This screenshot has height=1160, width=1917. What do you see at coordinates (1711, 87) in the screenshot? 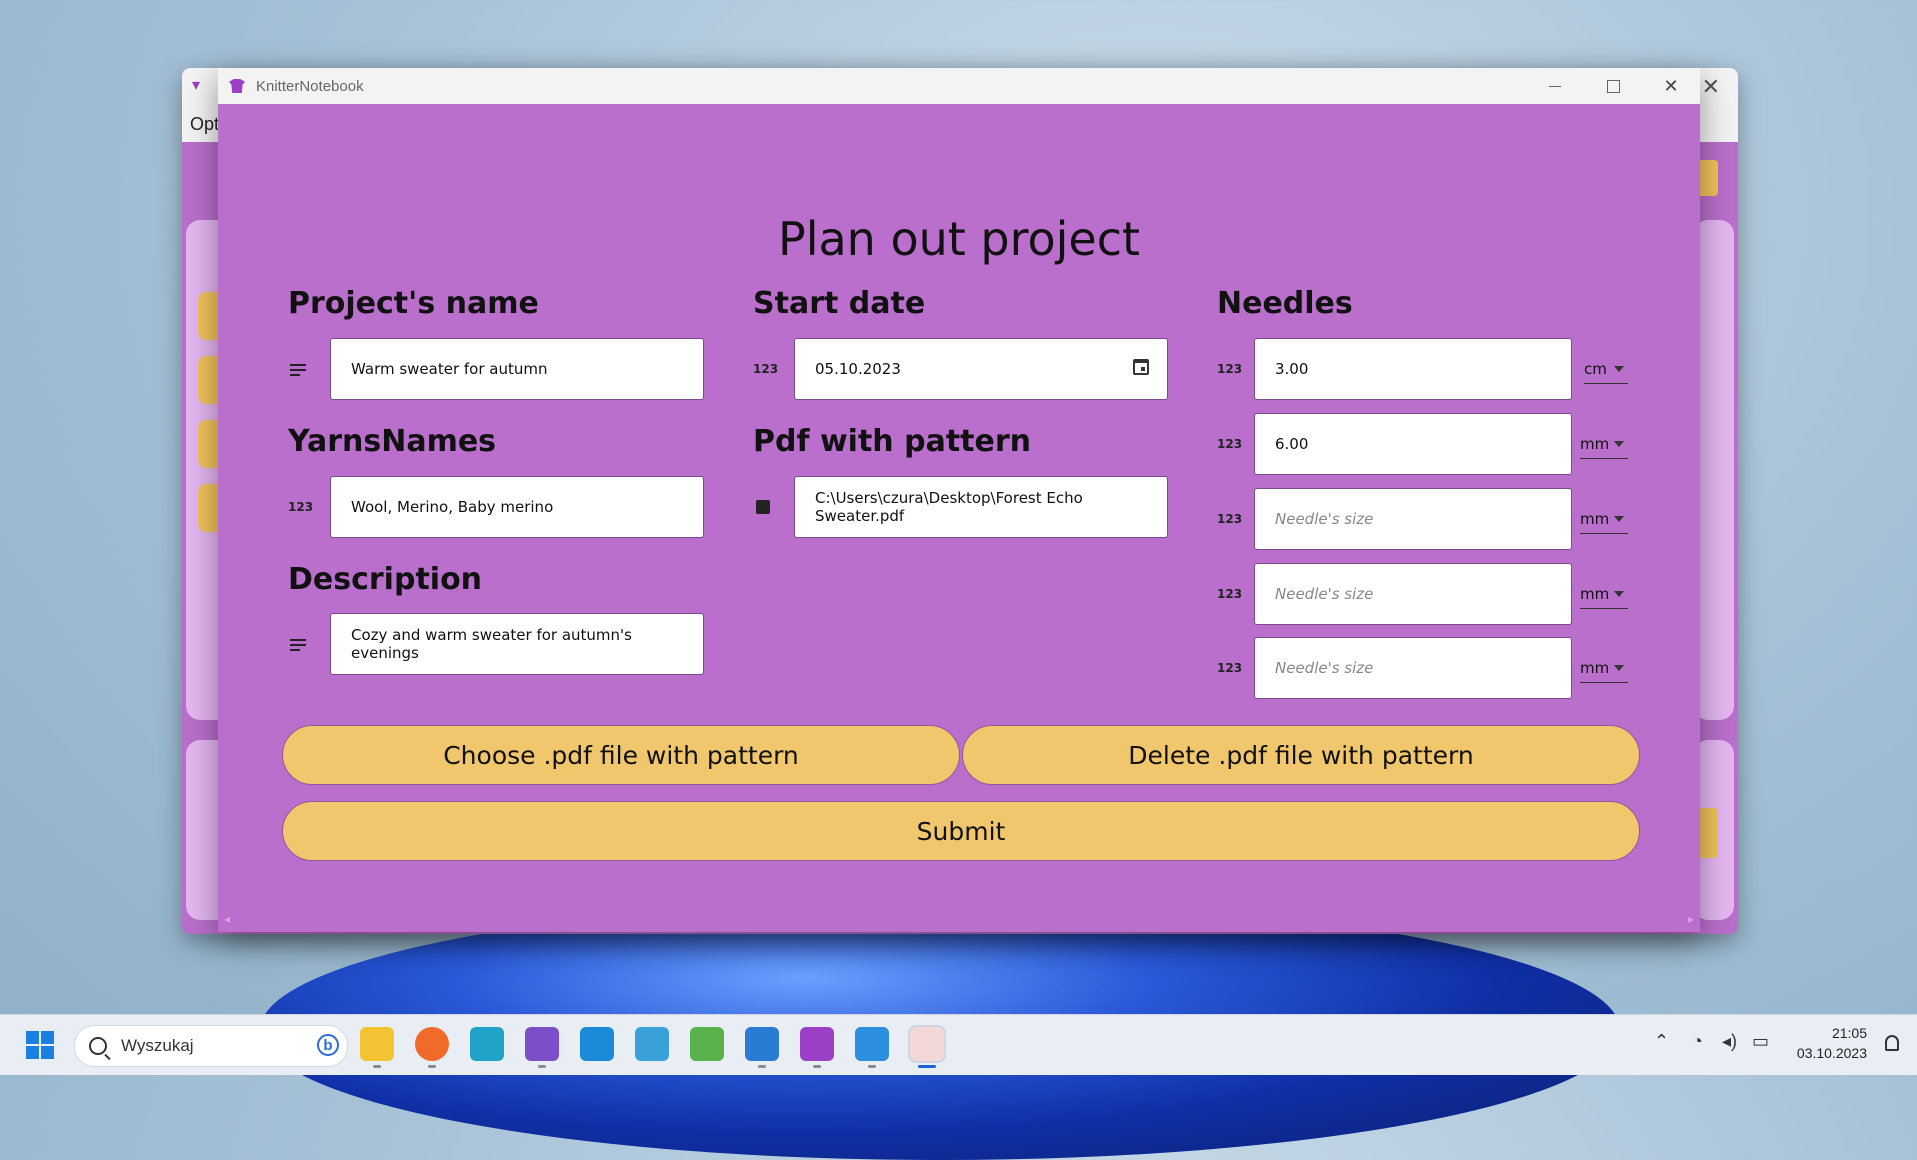
I see `background-close-icon: ✕` at bounding box center [1711, 87].